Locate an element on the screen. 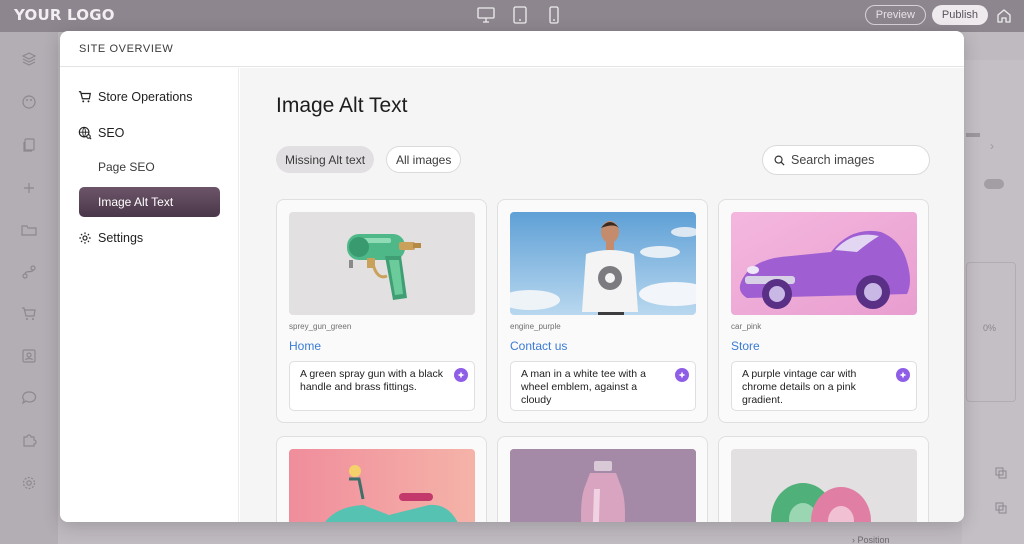  top-bar: YOUR LOGO Preview Publish is located at coordinates (512, 16).